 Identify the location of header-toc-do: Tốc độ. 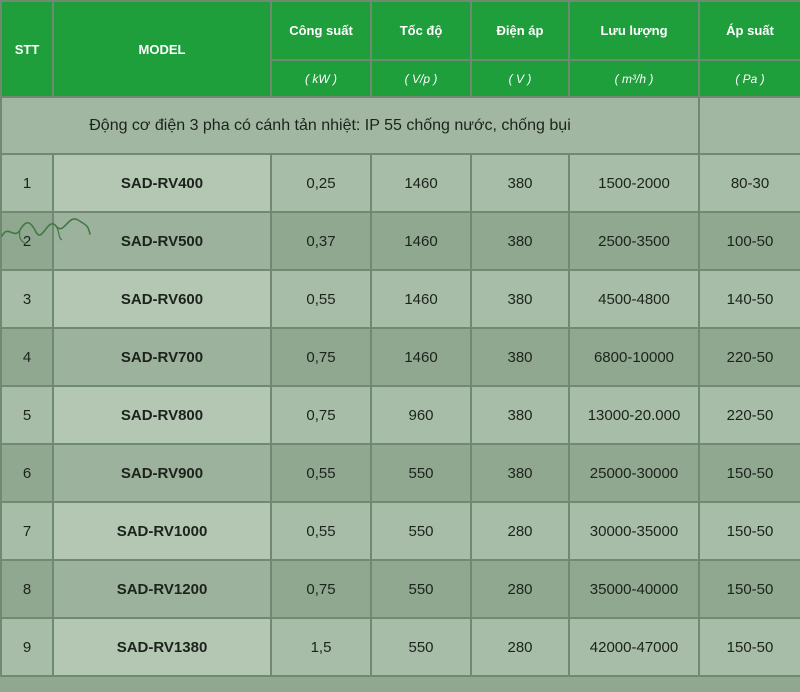
(421, 30).